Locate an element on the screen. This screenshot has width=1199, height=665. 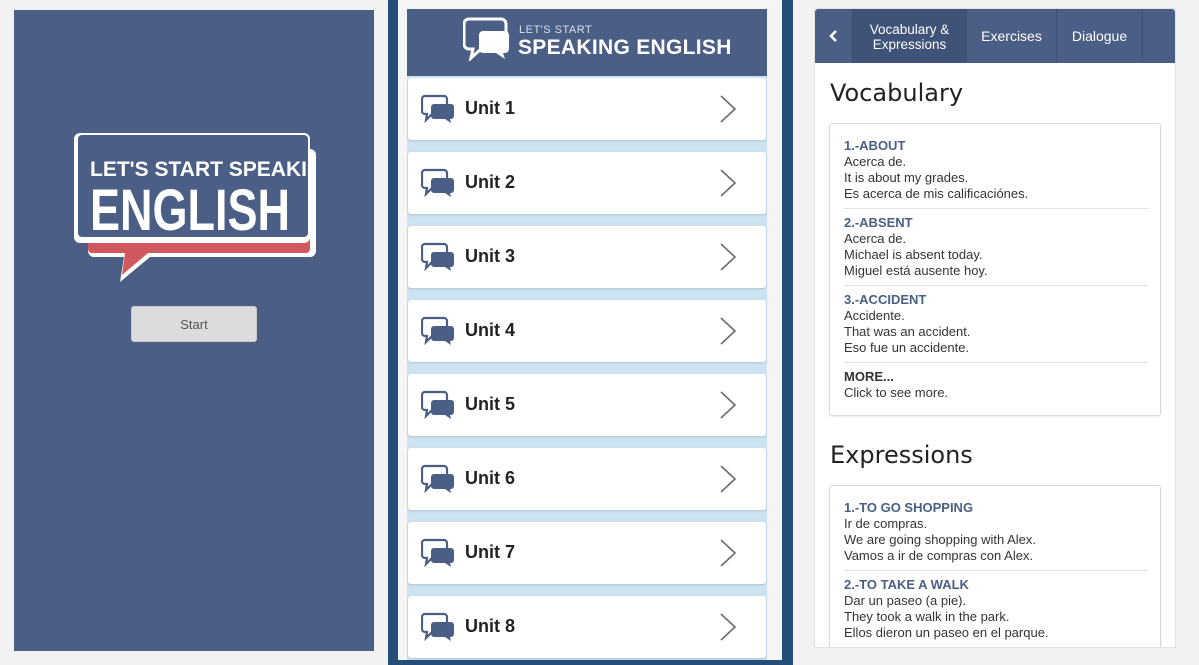
unit-item-2: Unit 2 is located at coordinates (587, 183).